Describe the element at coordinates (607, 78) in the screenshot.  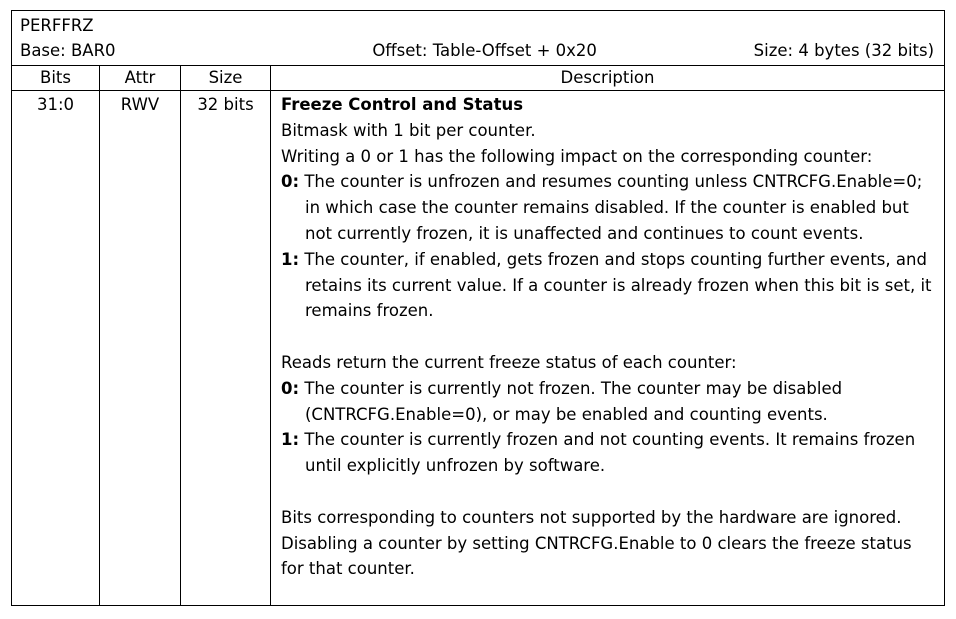
I see `column-header-description: Description` at that location.